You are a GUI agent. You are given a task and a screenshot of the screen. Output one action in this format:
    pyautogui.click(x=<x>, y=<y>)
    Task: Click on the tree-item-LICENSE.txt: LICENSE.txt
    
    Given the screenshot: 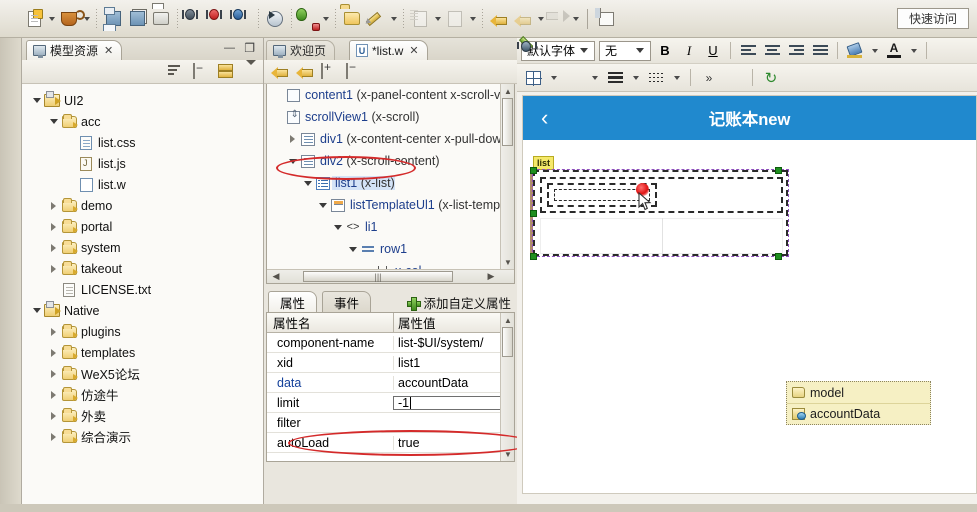 What is the action you would take?
    pyautogui.click(x=142, y=289)
    